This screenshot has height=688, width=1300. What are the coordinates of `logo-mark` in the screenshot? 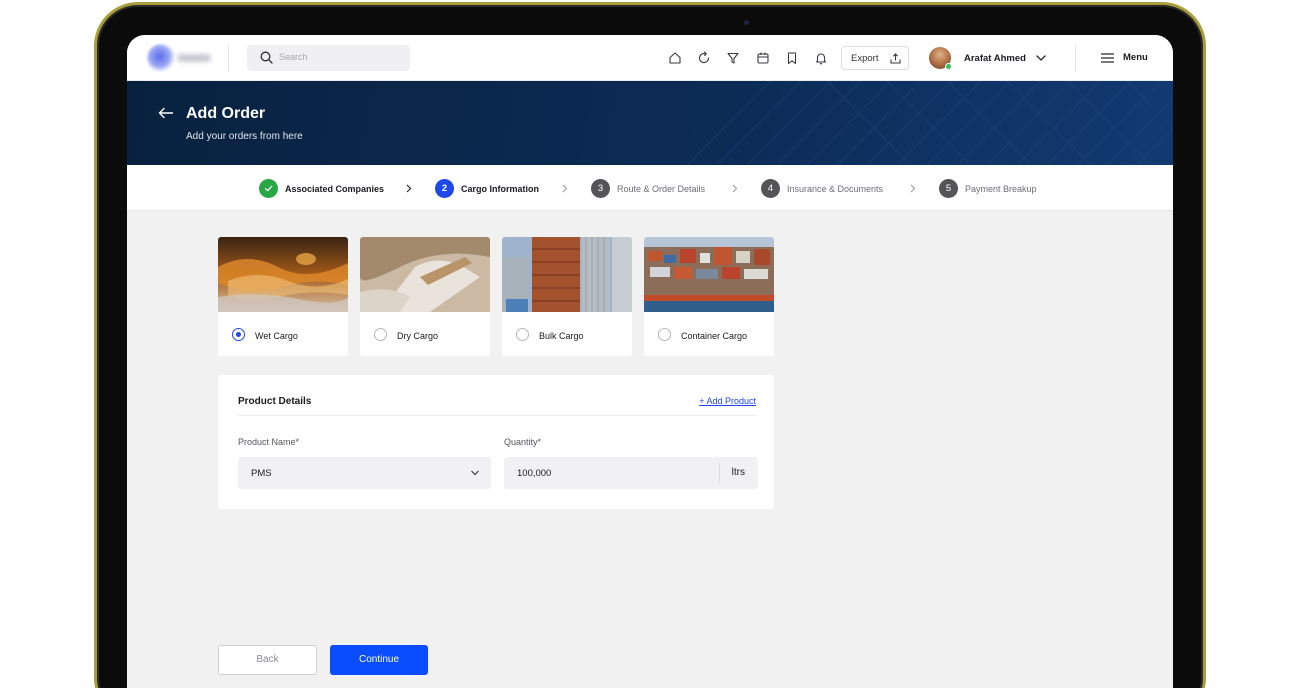 It's located at (161, 58).